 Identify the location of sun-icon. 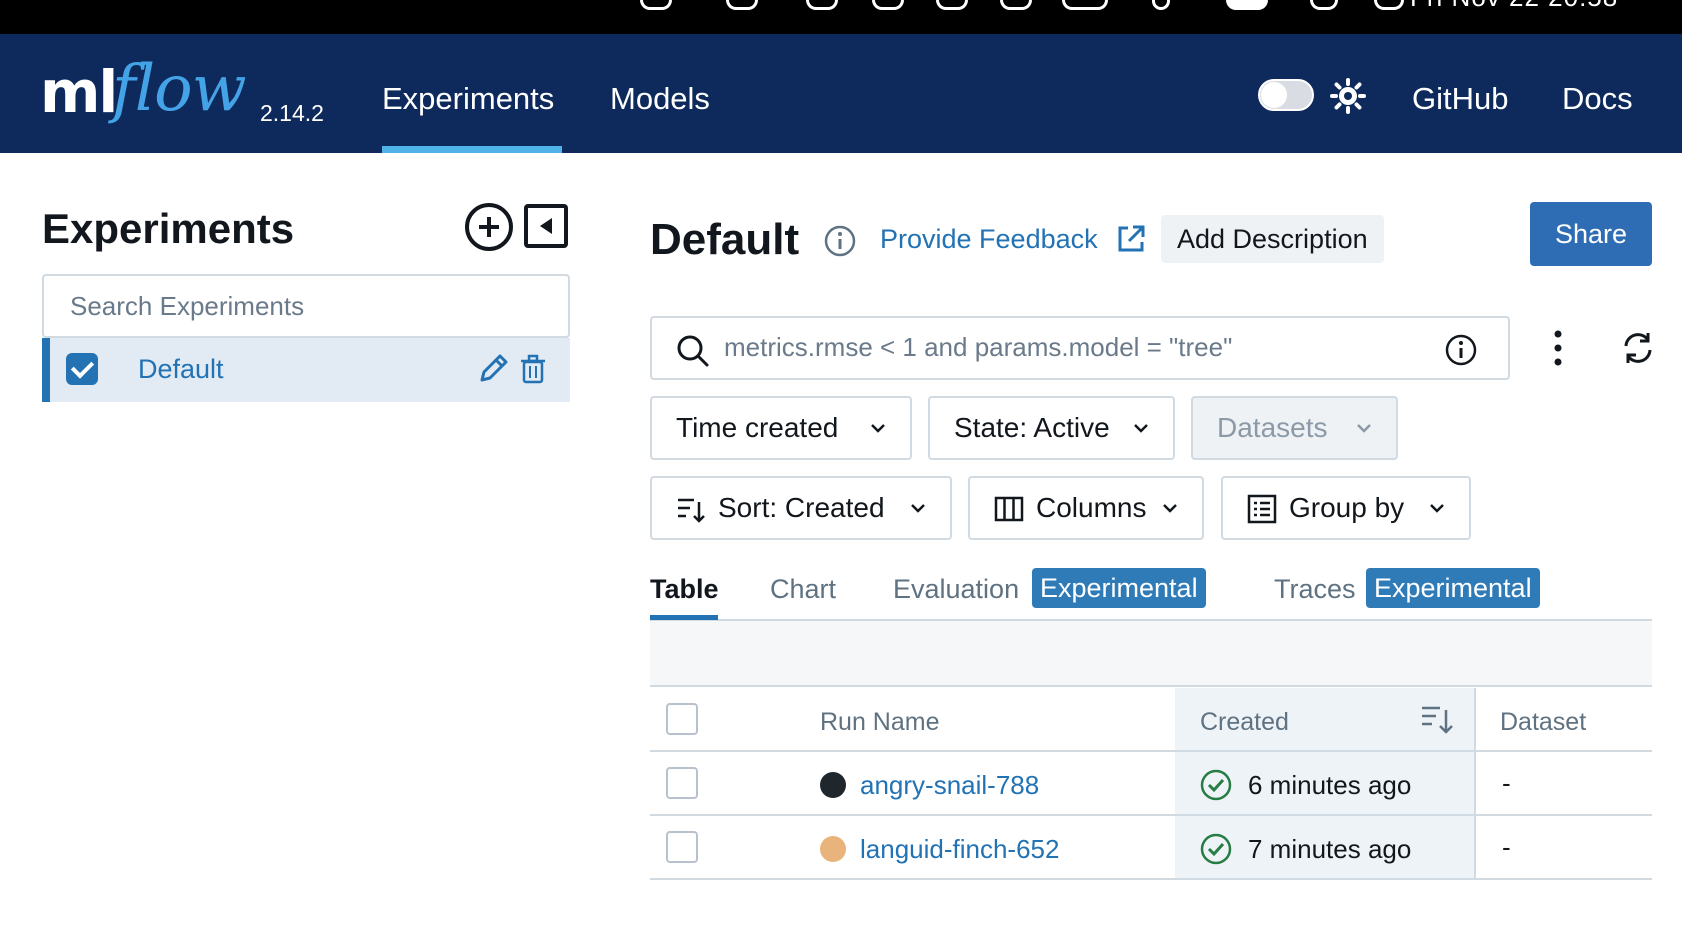
(1348, 96).